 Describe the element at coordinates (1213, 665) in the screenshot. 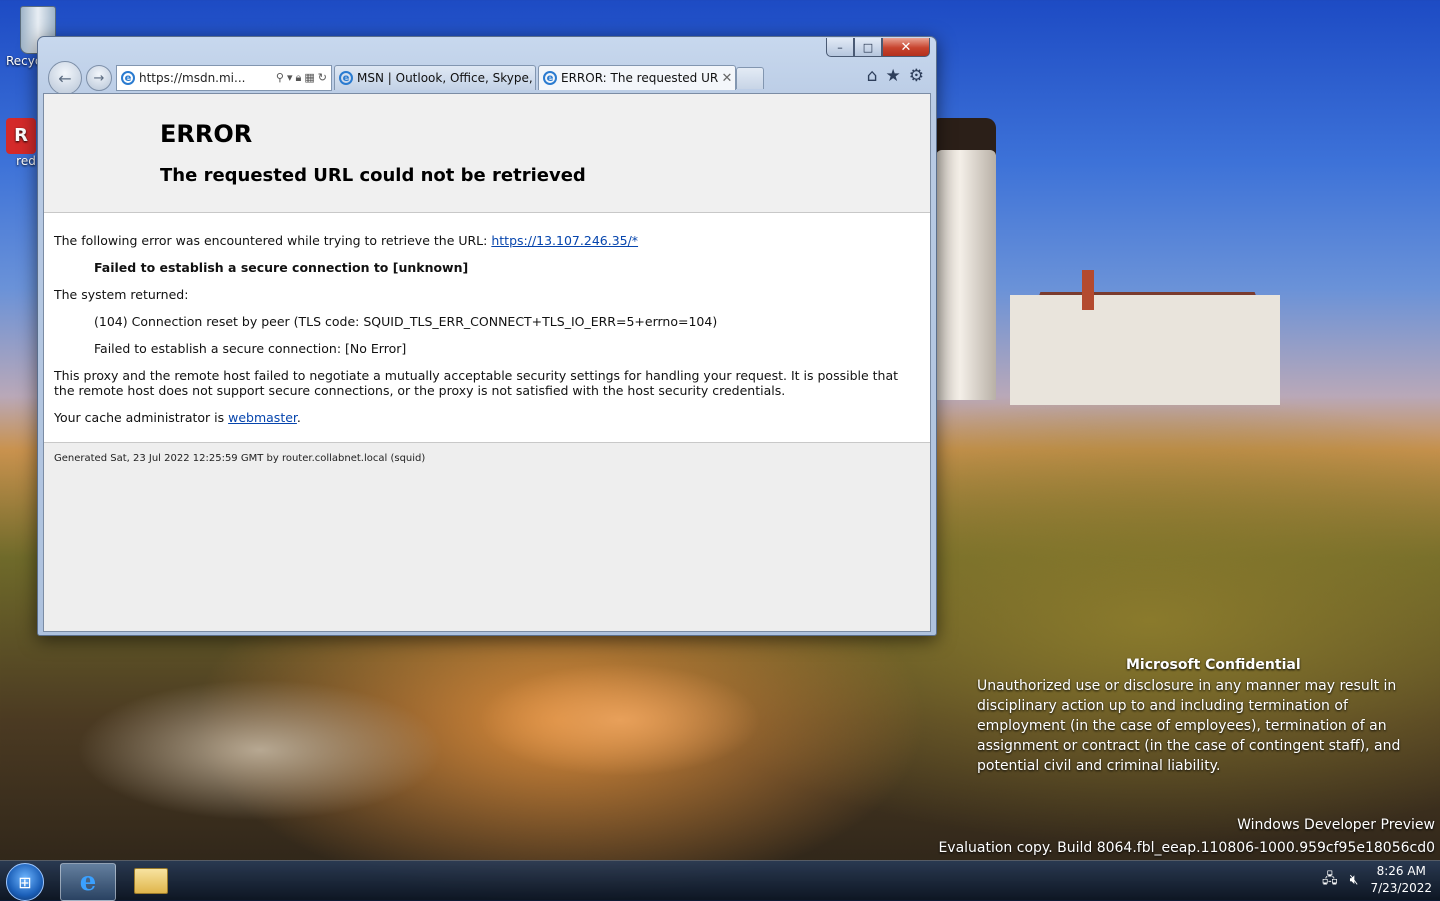

I see `watermark-title: Microsoft Confidential` at that location.